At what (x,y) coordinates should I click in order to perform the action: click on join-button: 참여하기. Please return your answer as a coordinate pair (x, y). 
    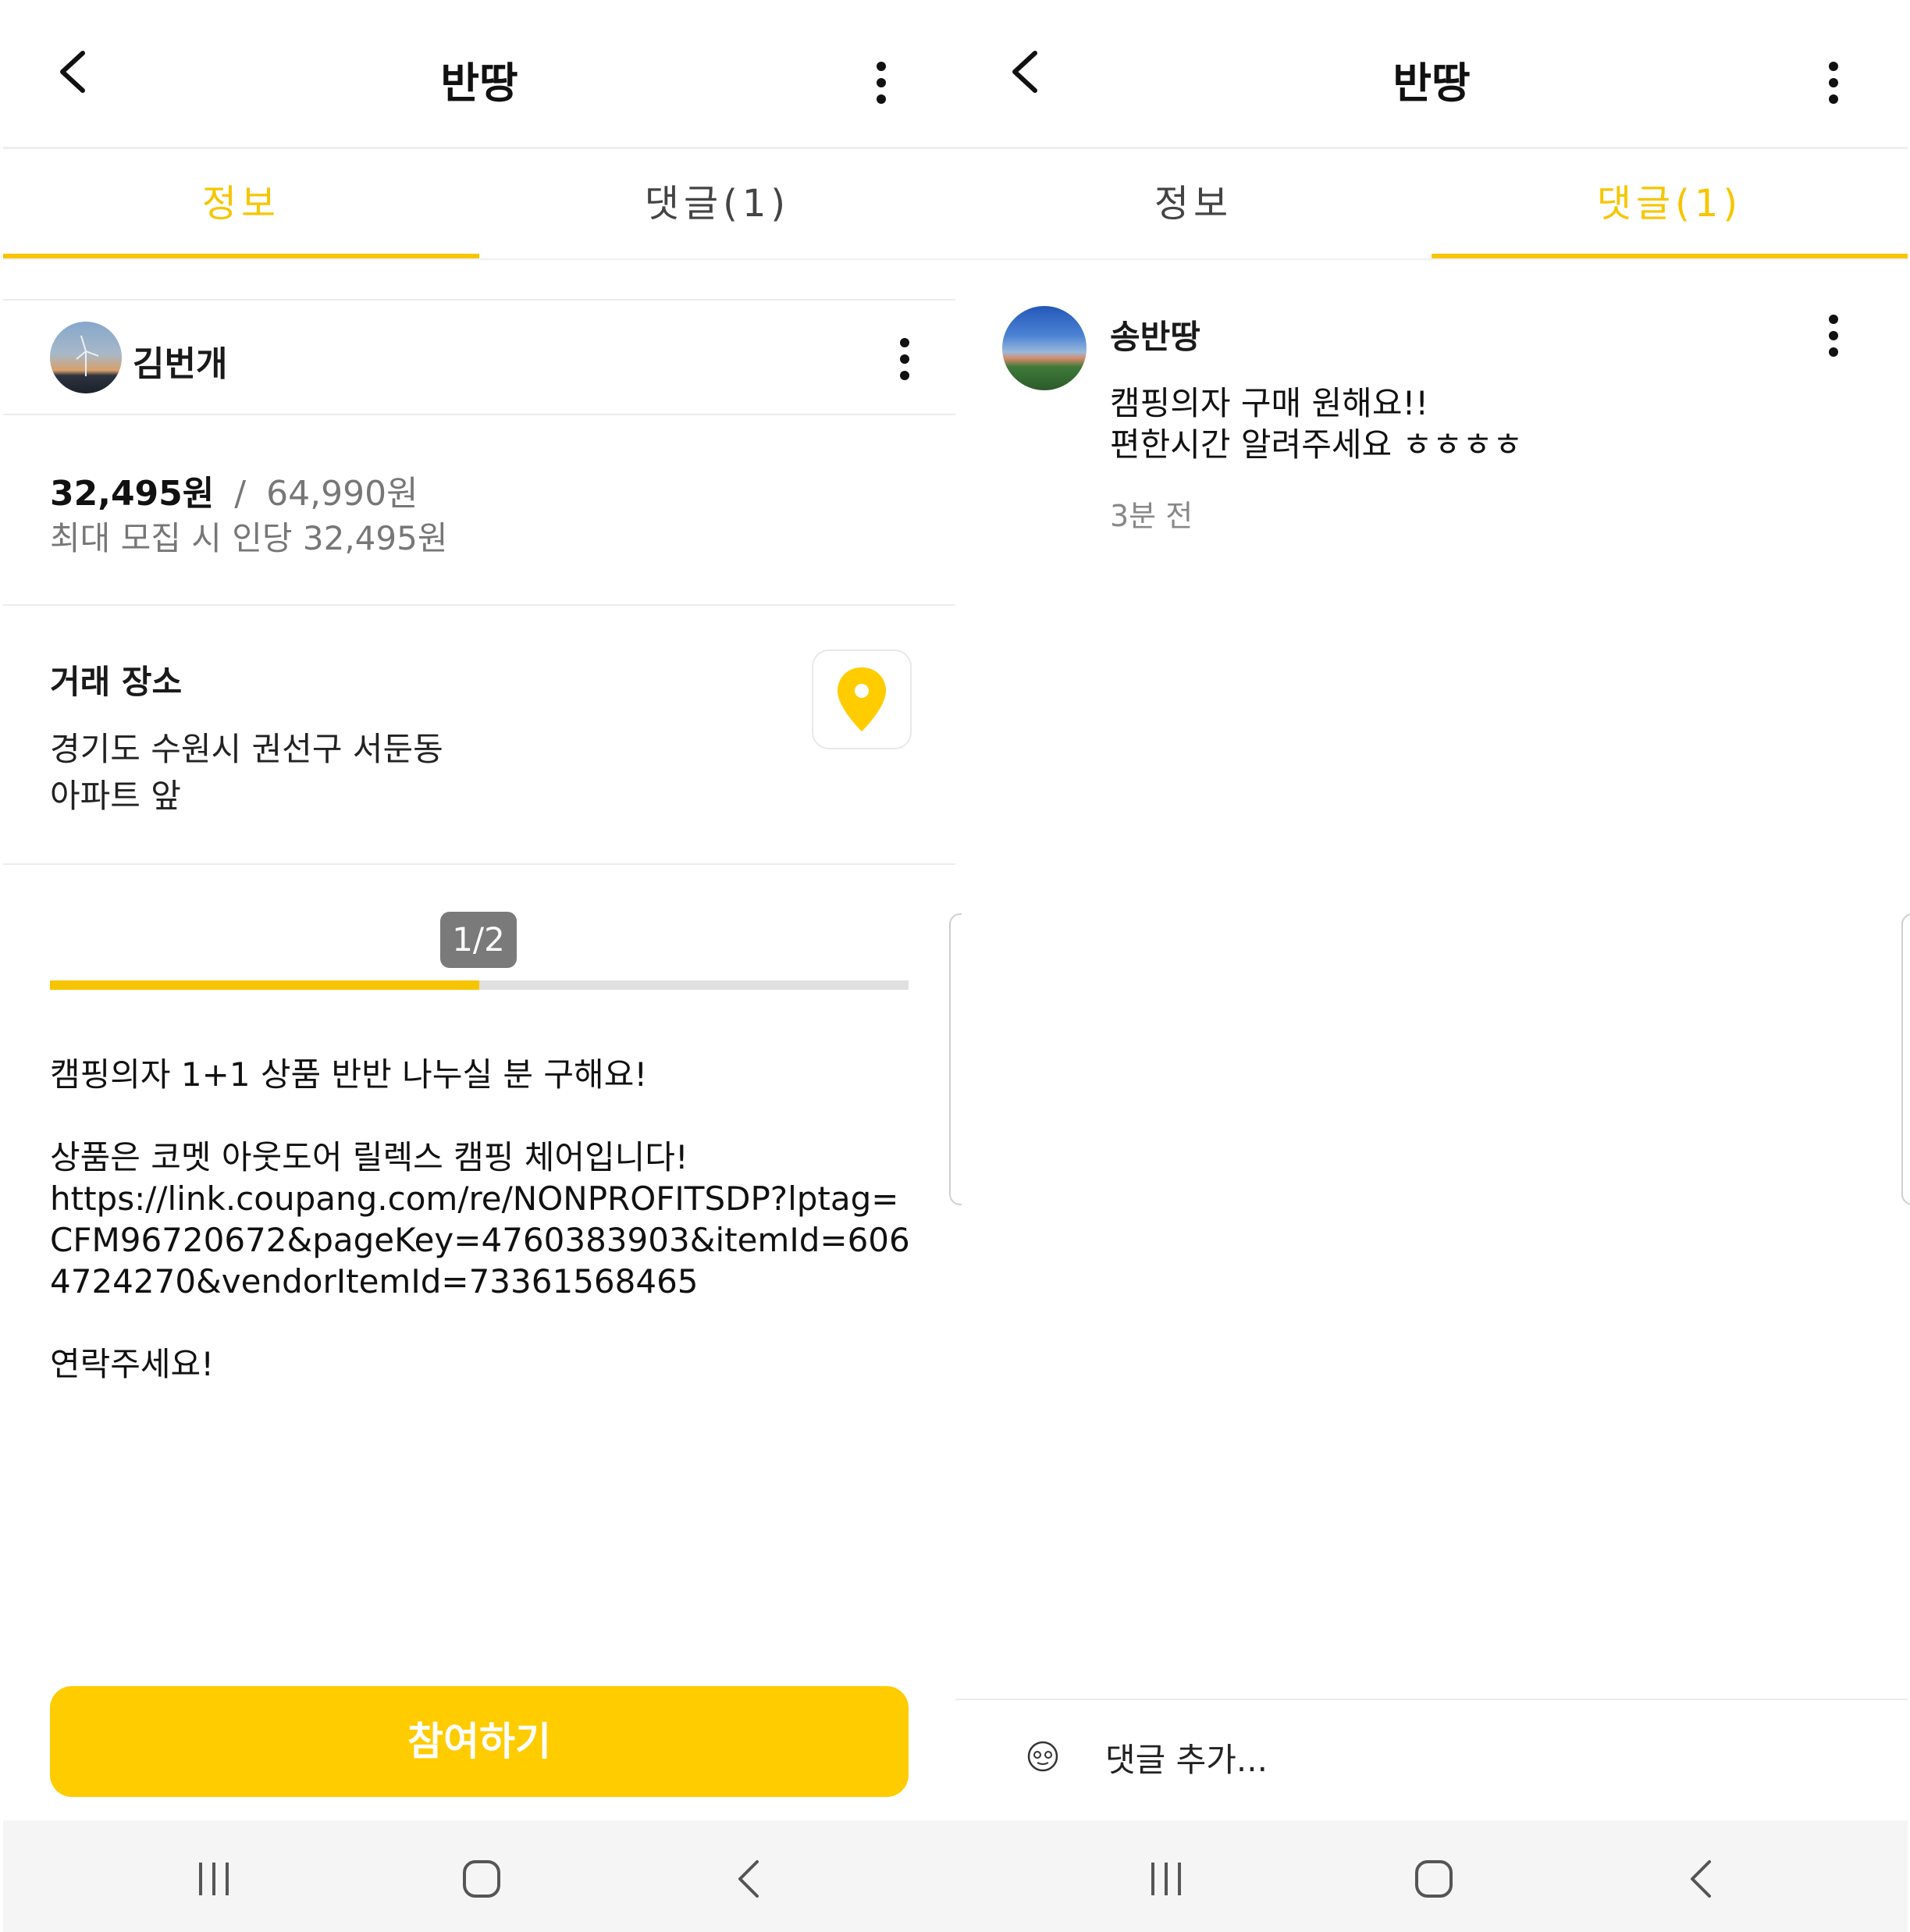
    Looking at the image, I should click on (479, 1741).